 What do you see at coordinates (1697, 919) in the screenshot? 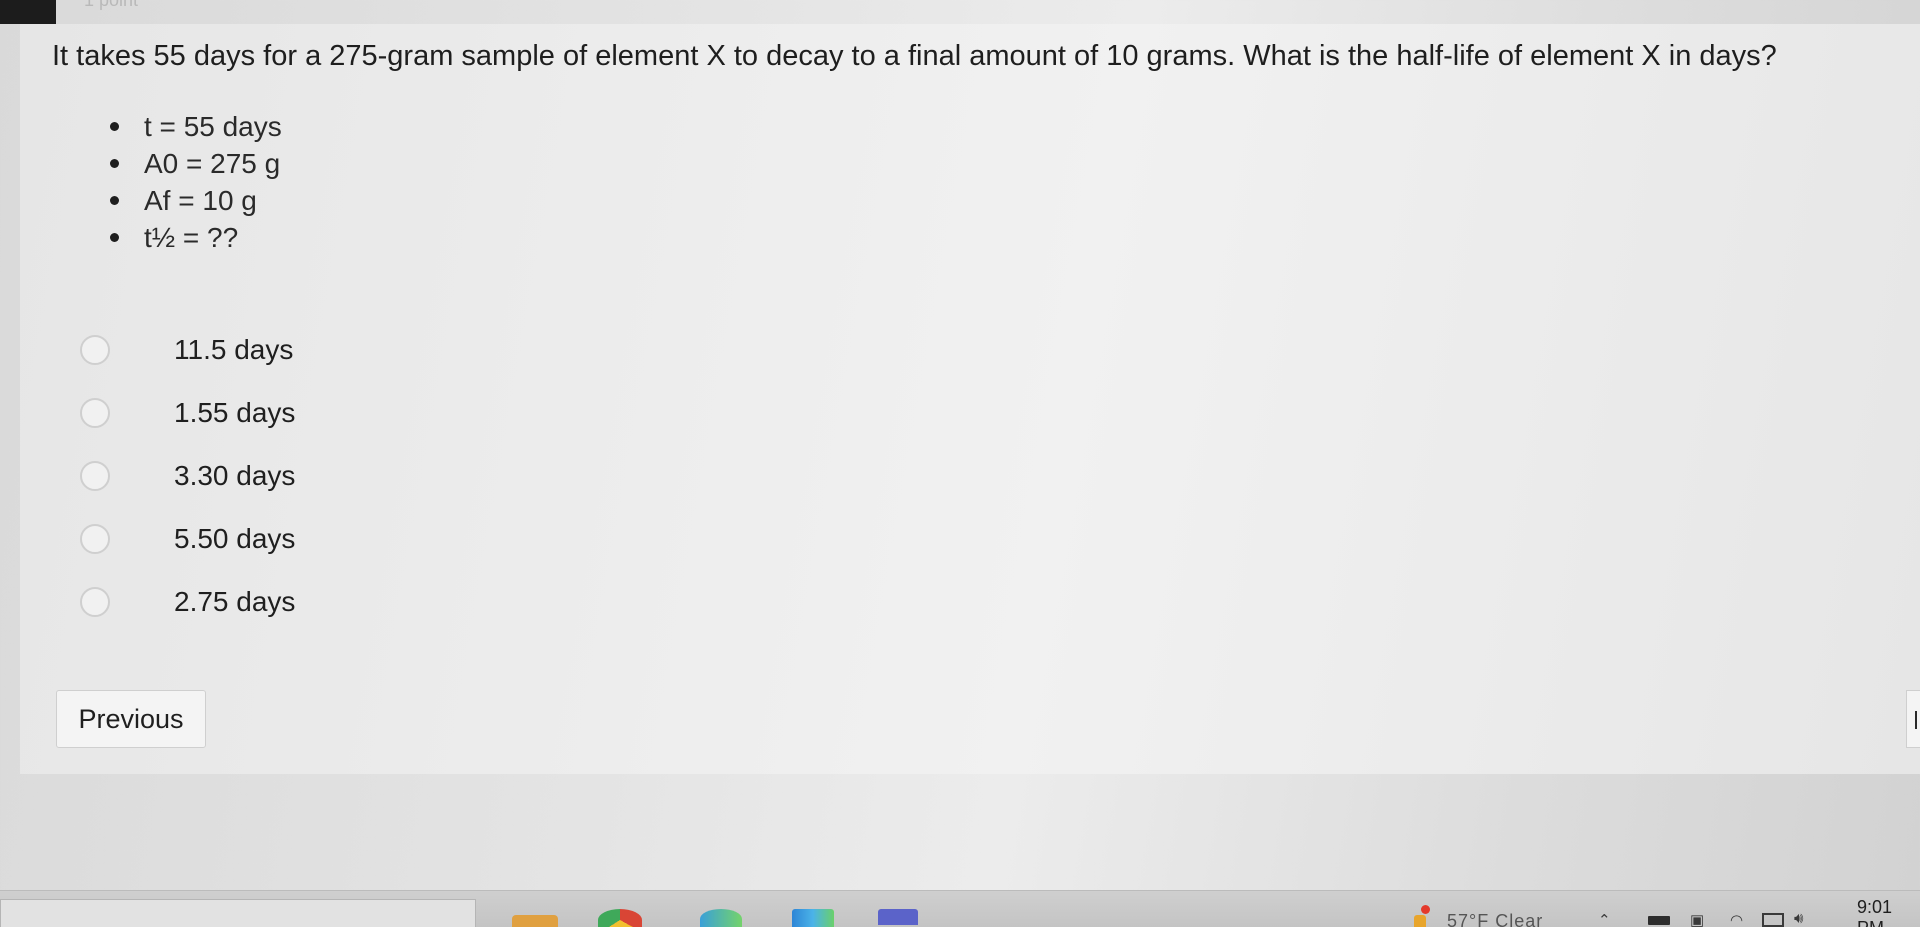
I see `camera-icon: ▣` at bounding box center [1697, 919].